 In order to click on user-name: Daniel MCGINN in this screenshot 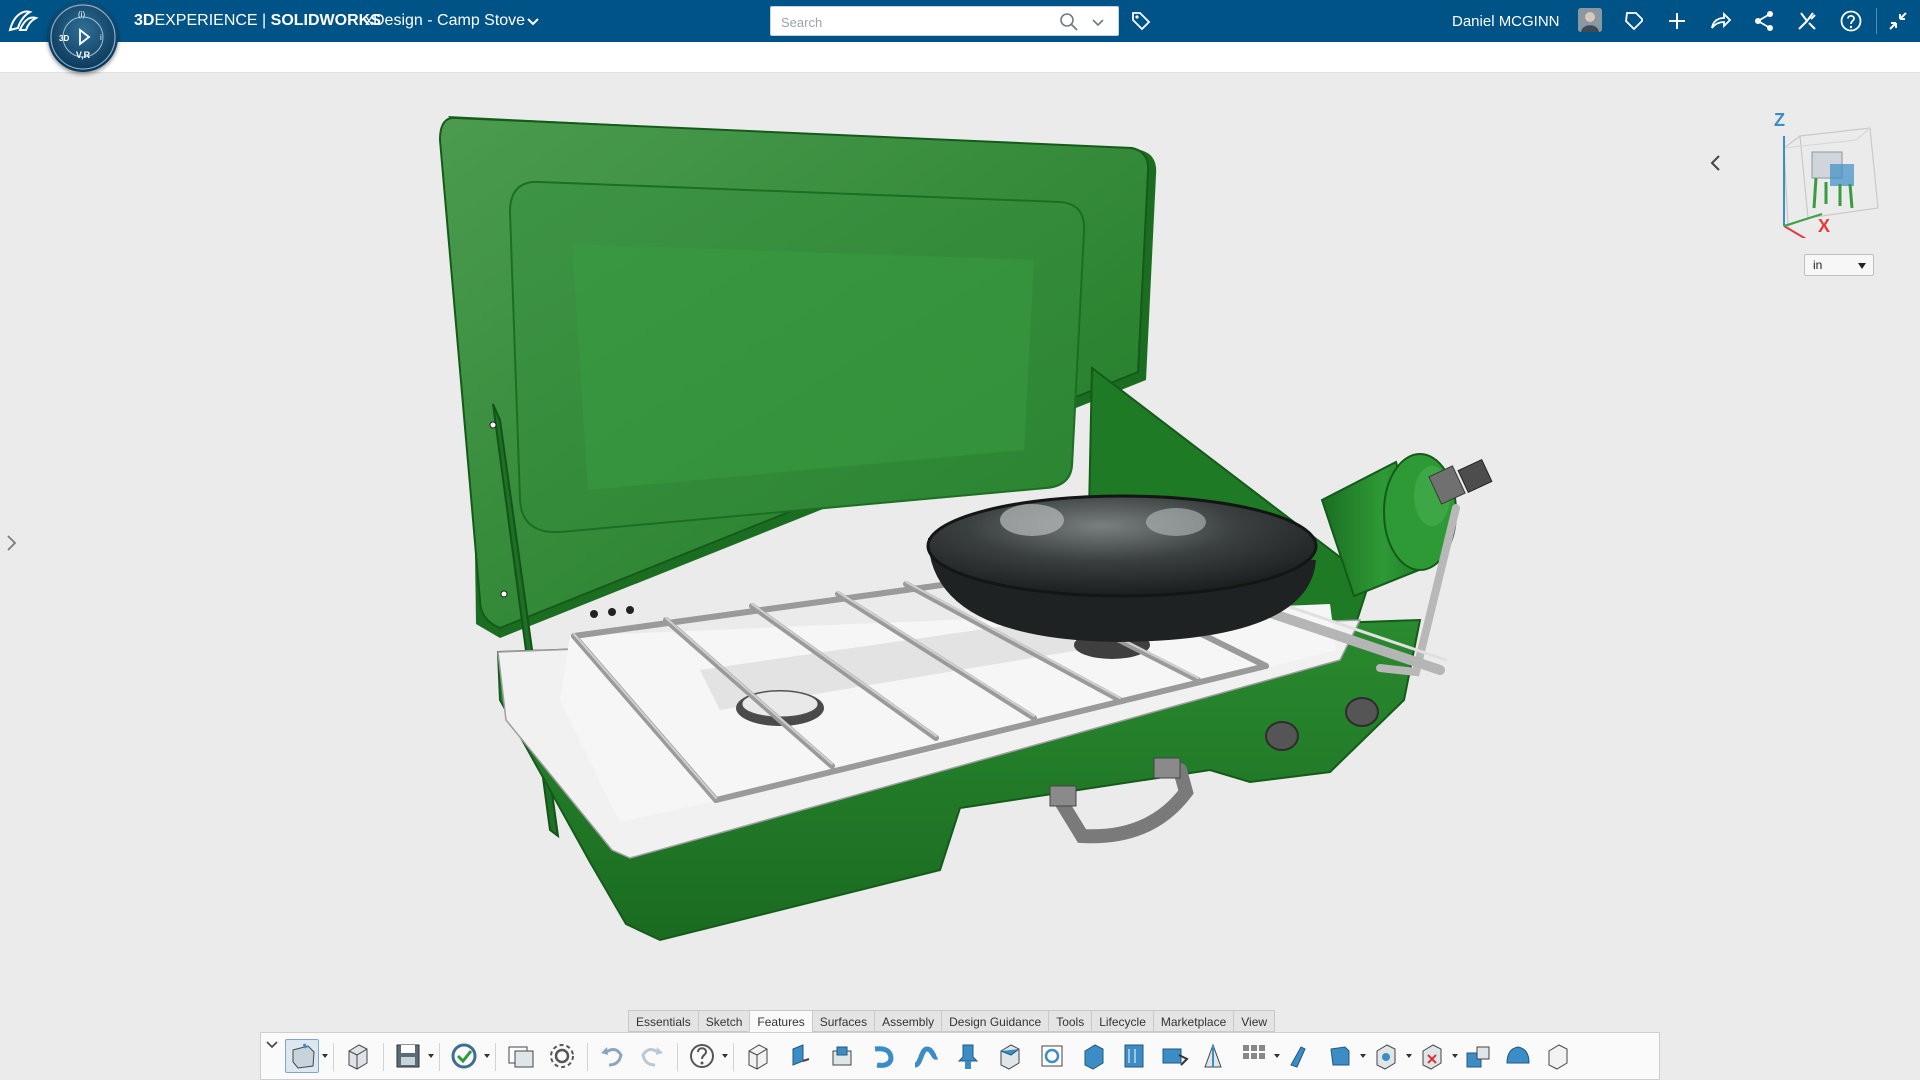, I will do `click(1506, 21)`.